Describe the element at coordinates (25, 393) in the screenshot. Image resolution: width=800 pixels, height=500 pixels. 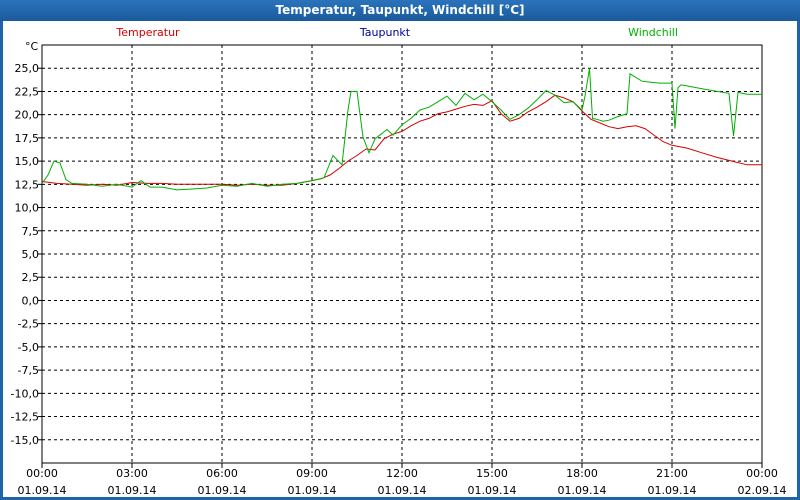
I see `y-tick-label: -10,0` at that location.